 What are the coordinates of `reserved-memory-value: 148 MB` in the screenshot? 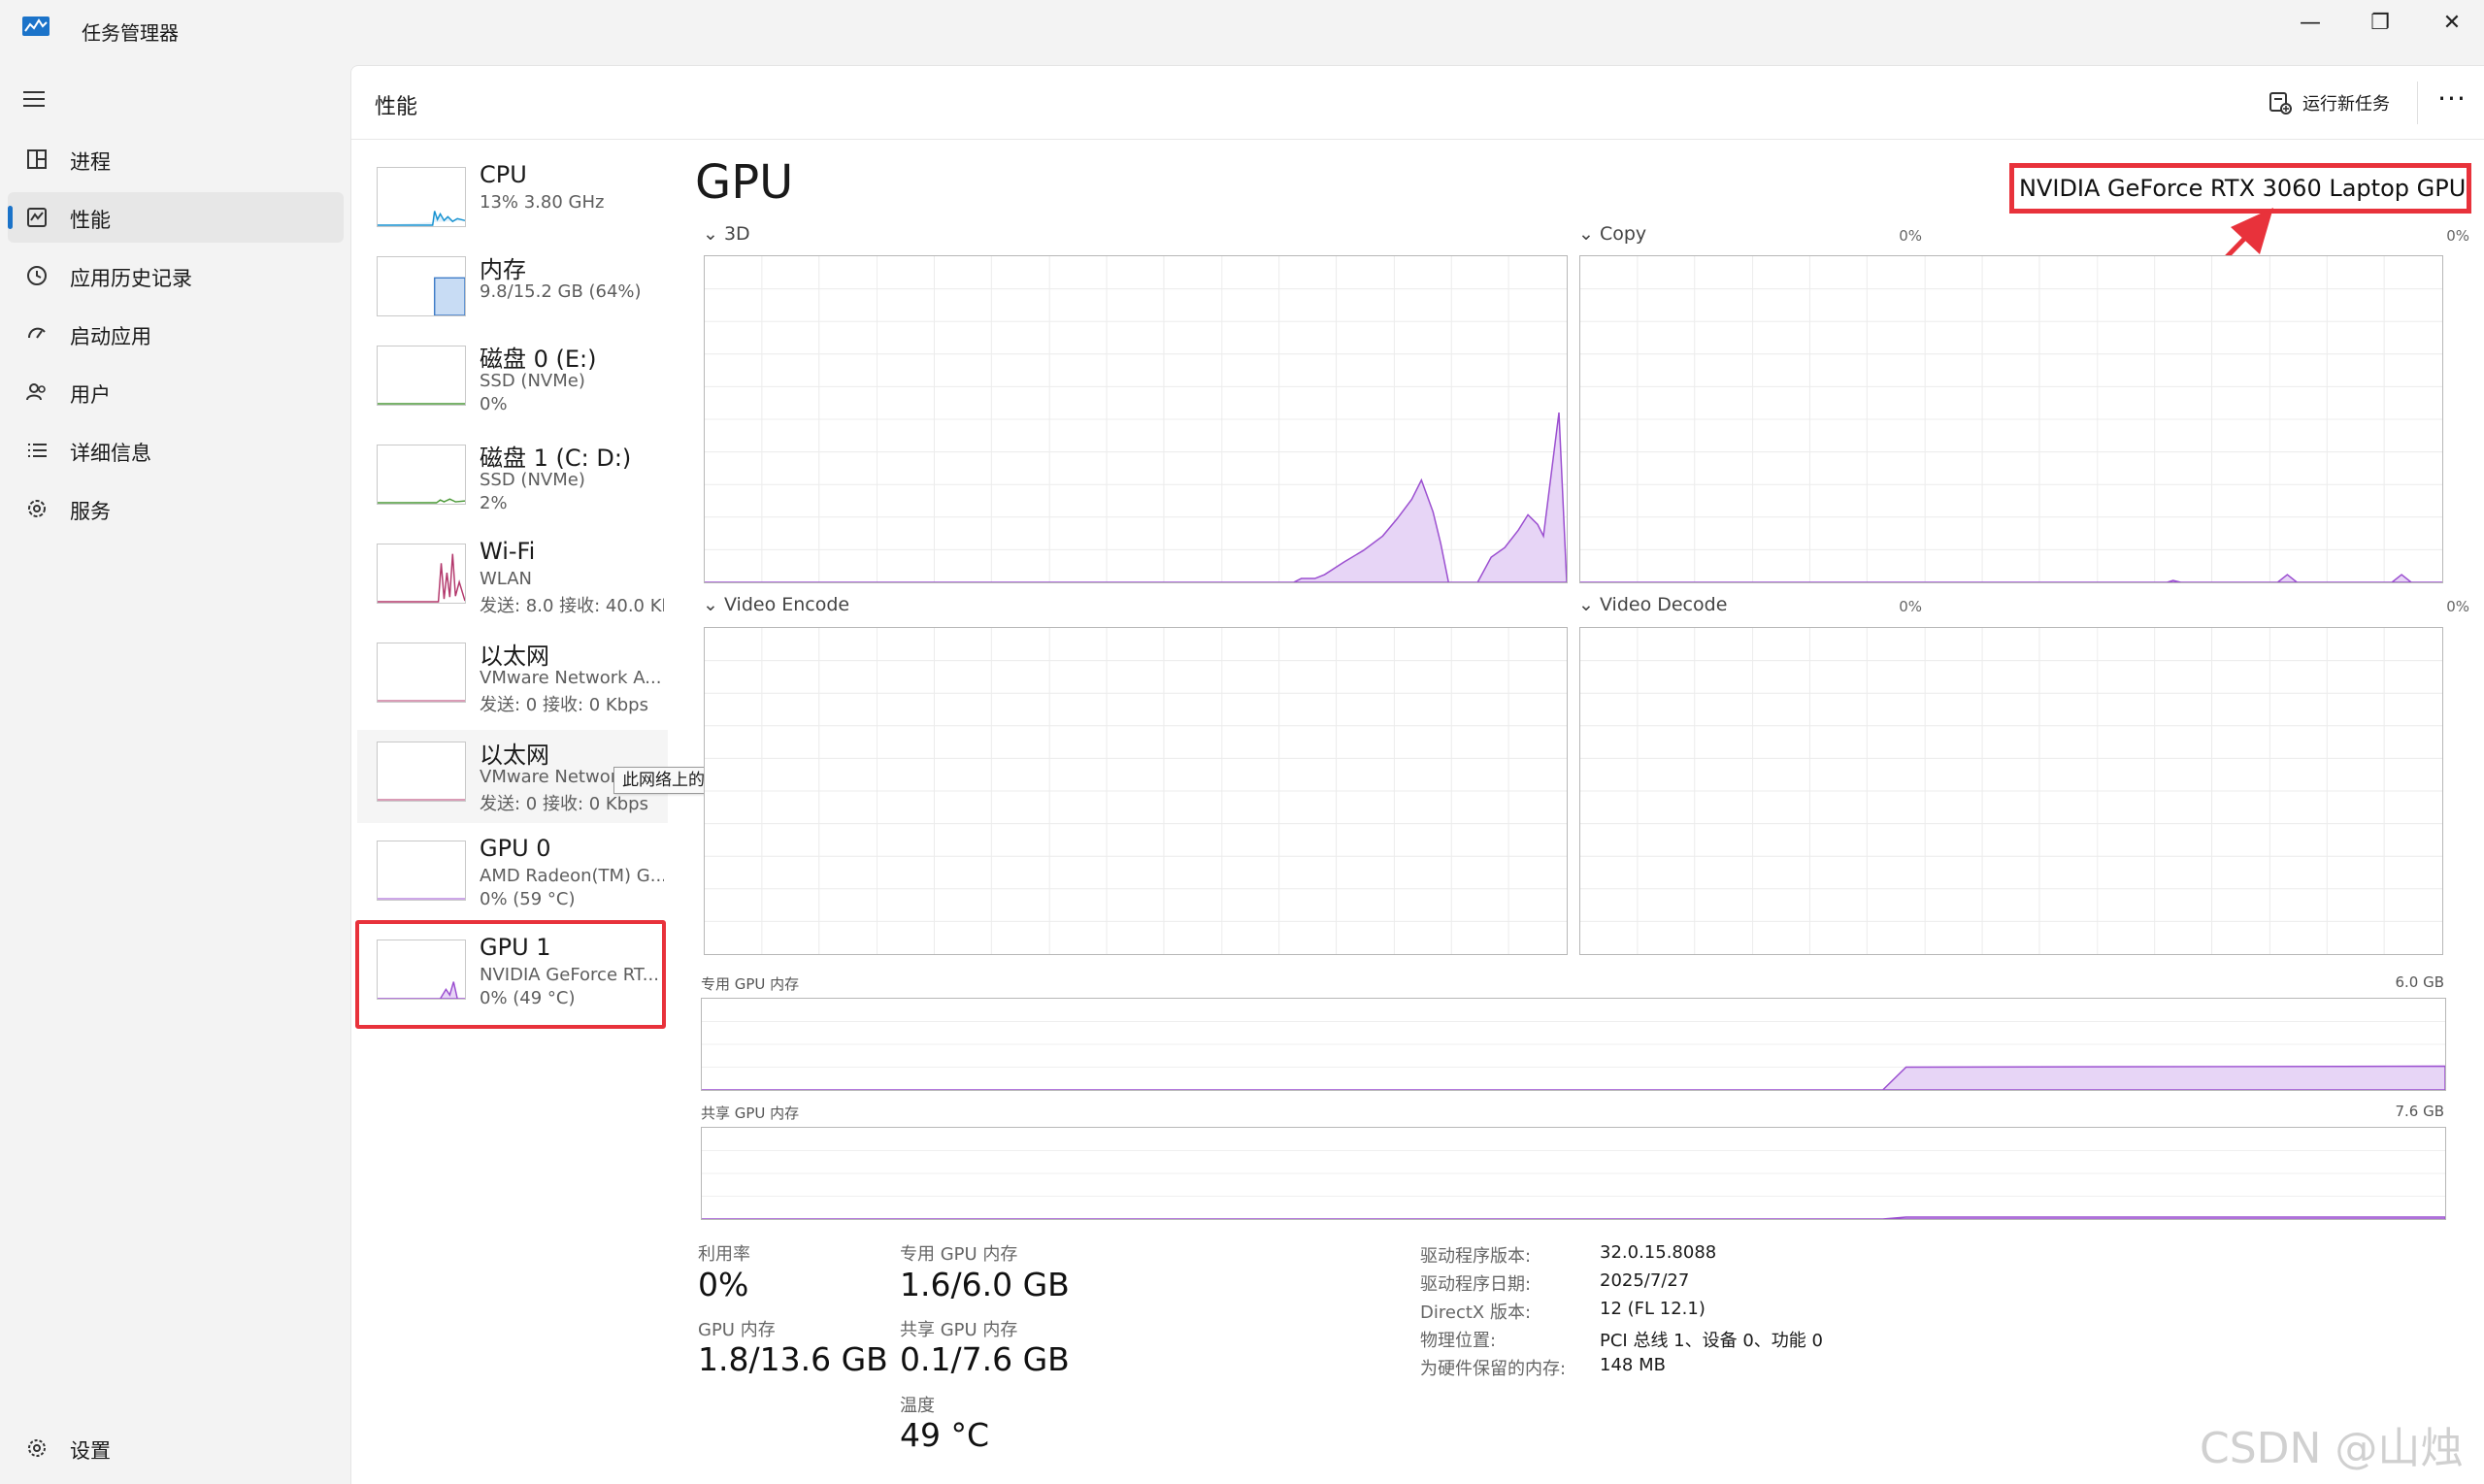 It's located at (1633, 1365).